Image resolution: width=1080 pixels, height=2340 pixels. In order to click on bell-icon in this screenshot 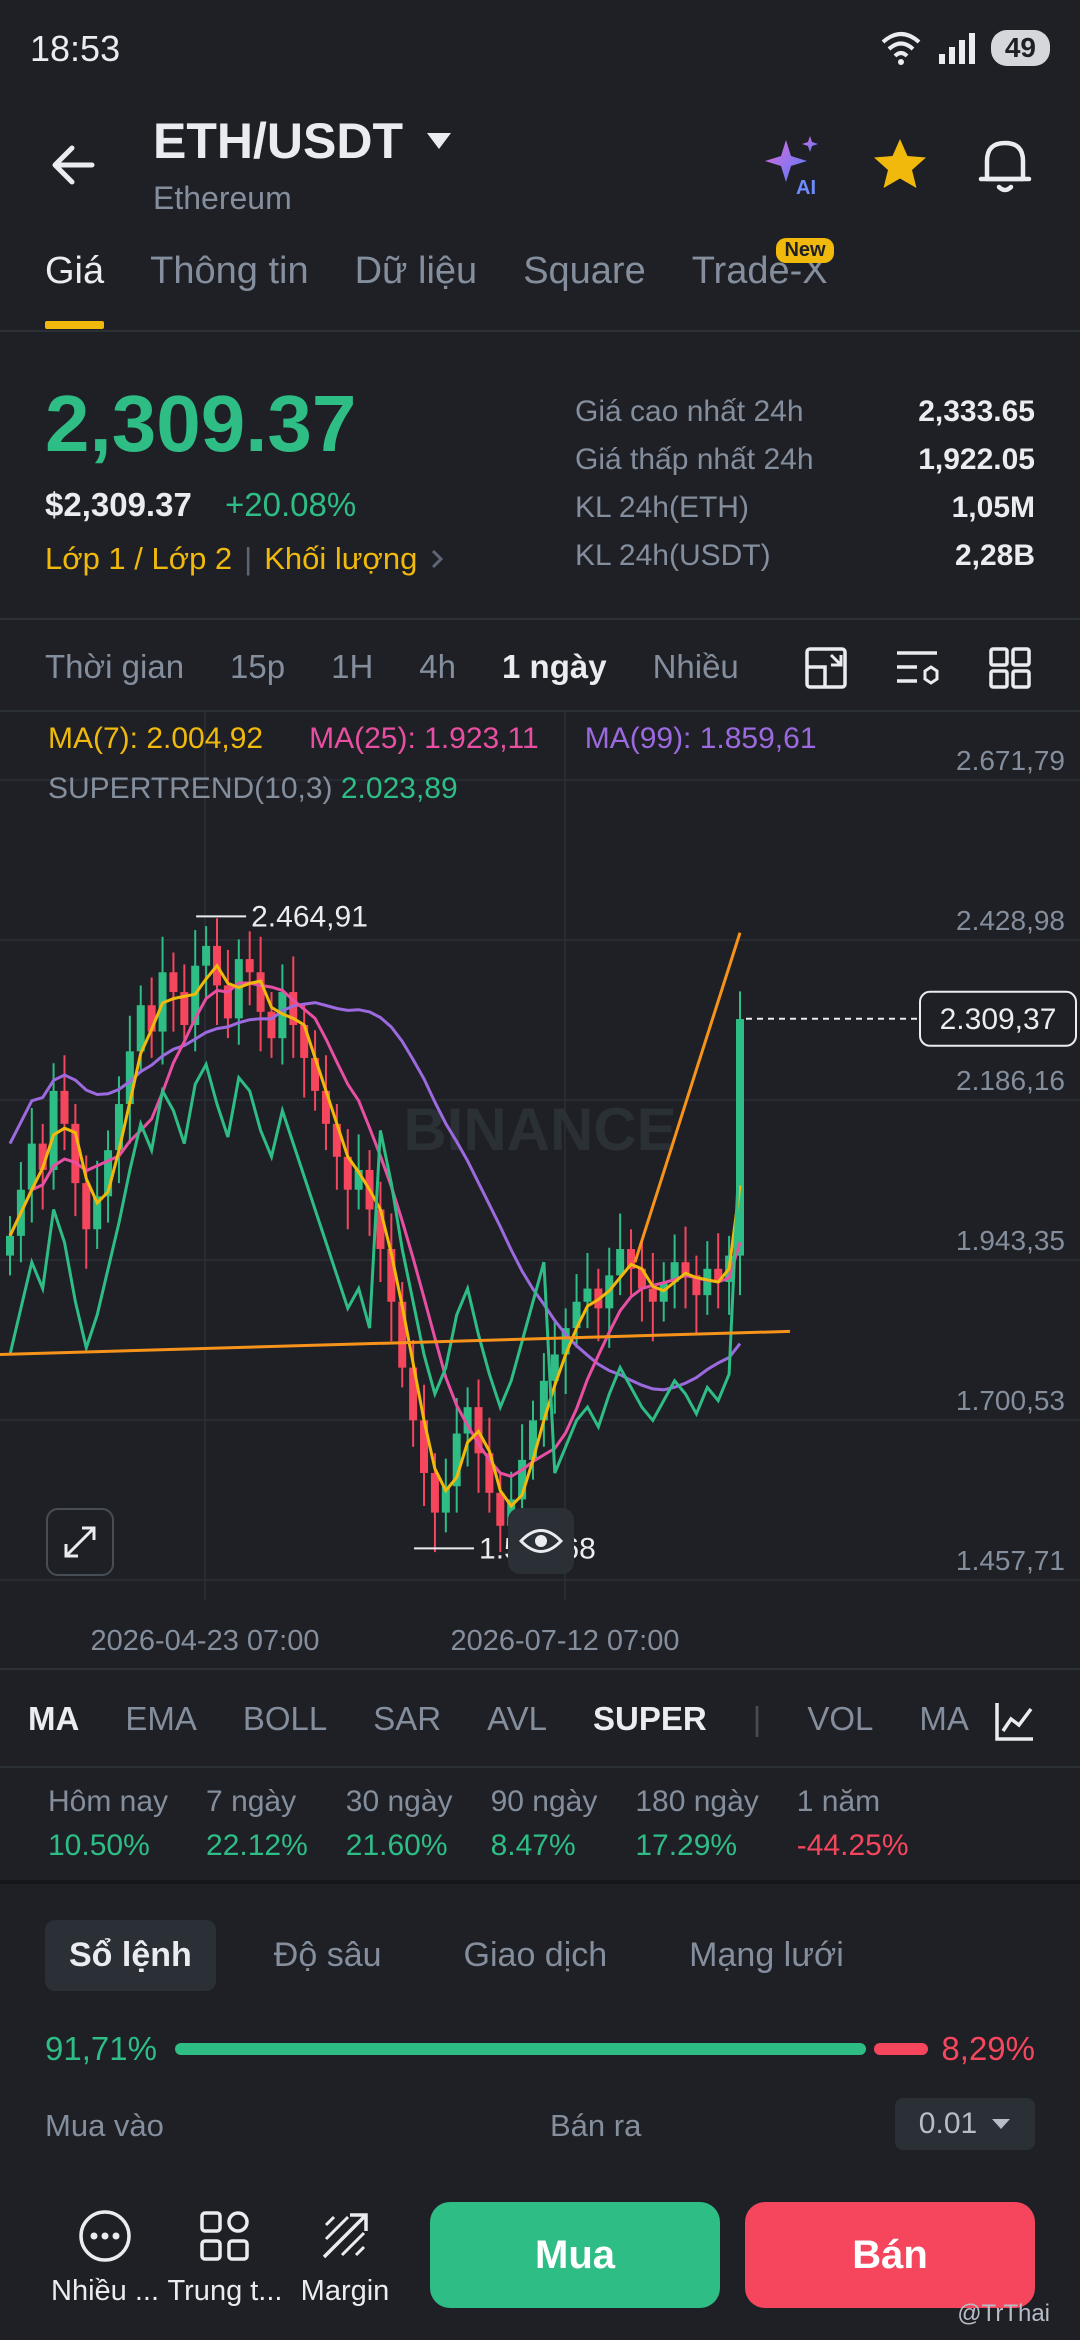, I will do `click(1005, 166)`.